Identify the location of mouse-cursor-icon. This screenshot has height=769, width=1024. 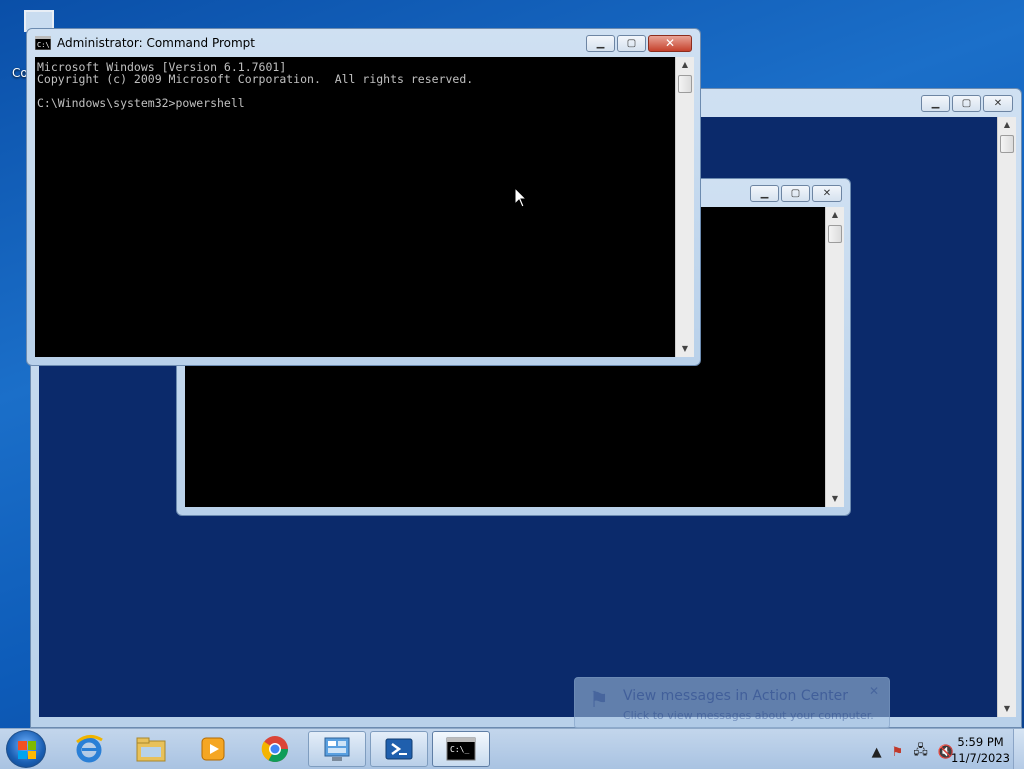
(521, 197).